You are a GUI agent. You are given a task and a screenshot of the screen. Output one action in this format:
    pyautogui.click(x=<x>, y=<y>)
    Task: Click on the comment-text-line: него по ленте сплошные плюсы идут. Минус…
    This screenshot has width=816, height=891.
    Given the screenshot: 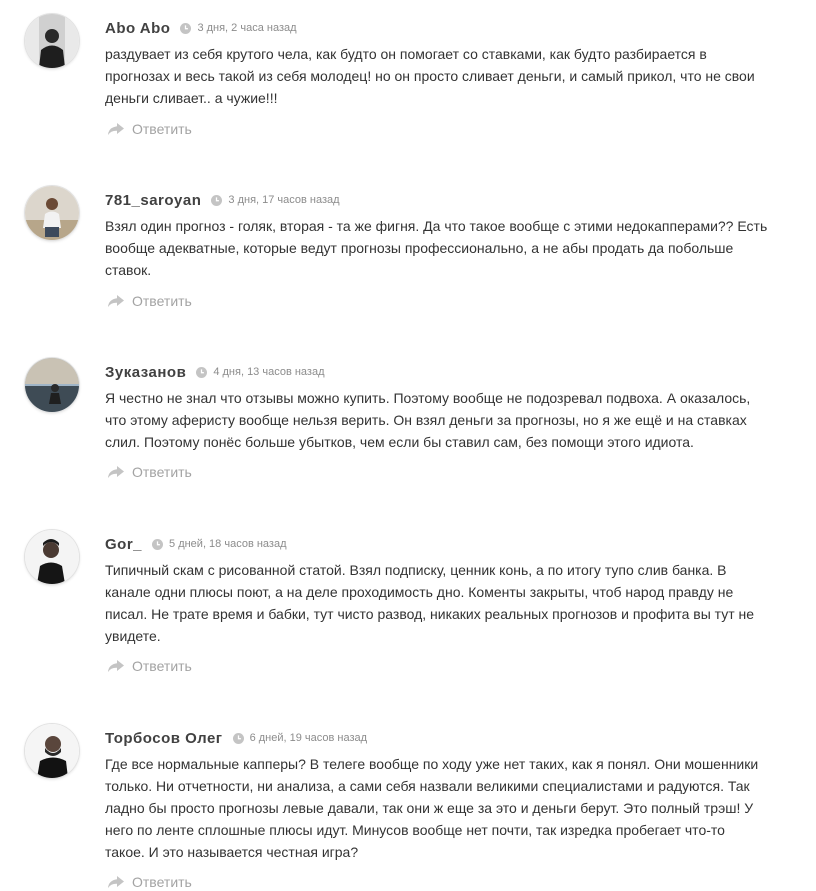 What is the action you would take?
    pyautogui.click(x=415, y=830)
    